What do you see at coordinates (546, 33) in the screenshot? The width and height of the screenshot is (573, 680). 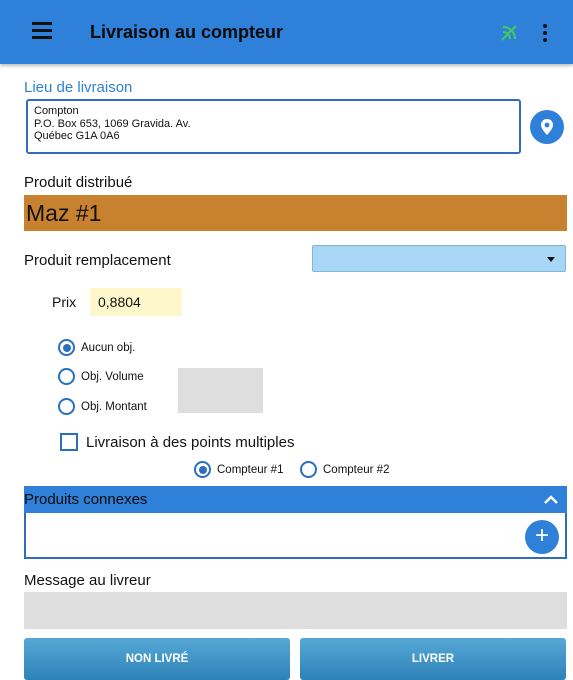 I see `more-vert-icon` at bounding box center [546, 33].